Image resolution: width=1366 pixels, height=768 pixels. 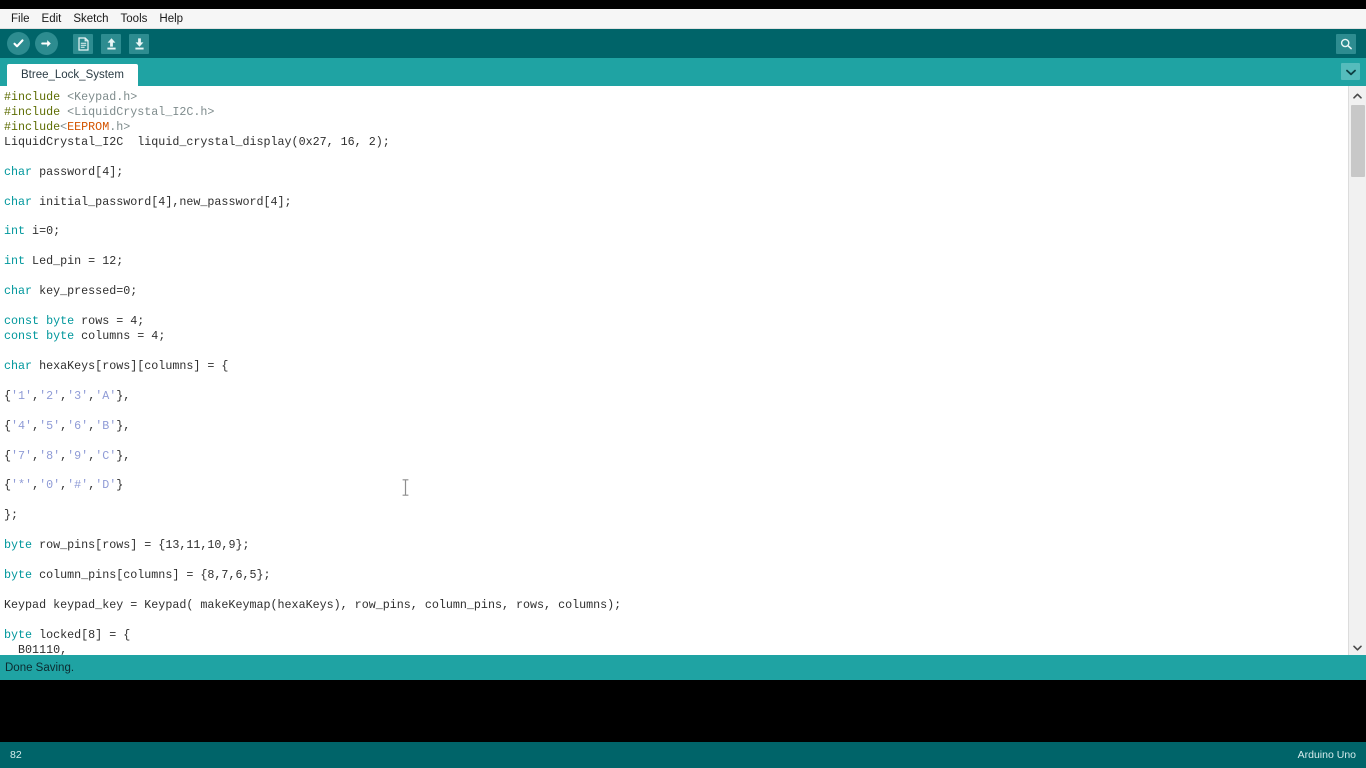 I want to click on serial-monitor-button, so click(x=1346, y=44).